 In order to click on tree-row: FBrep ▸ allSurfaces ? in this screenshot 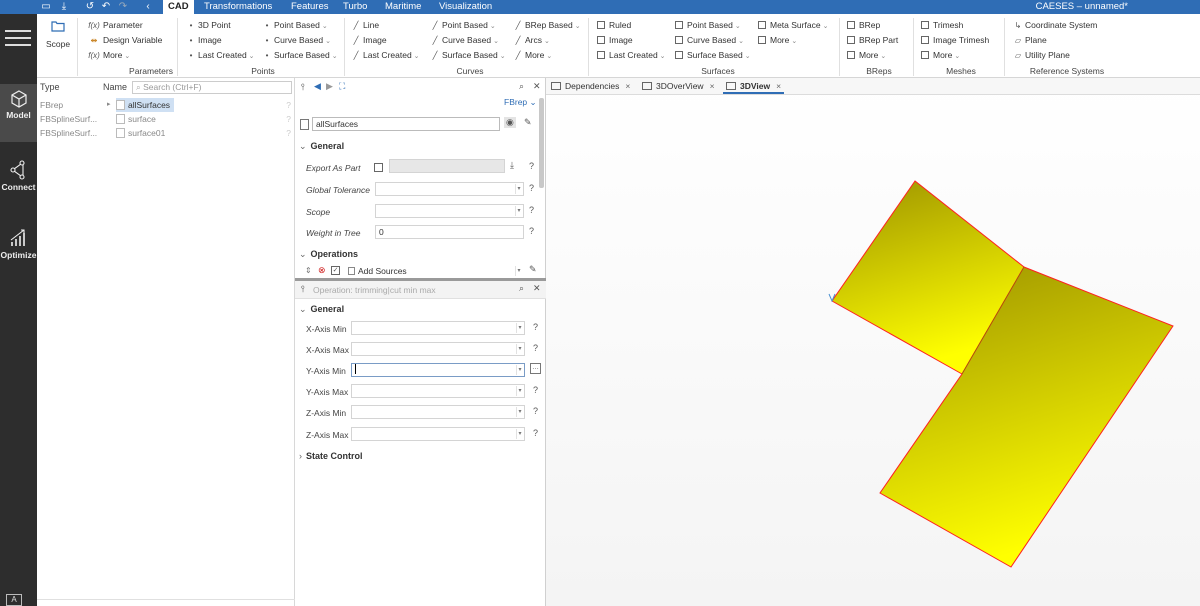, I will do `click(166, 105)`.